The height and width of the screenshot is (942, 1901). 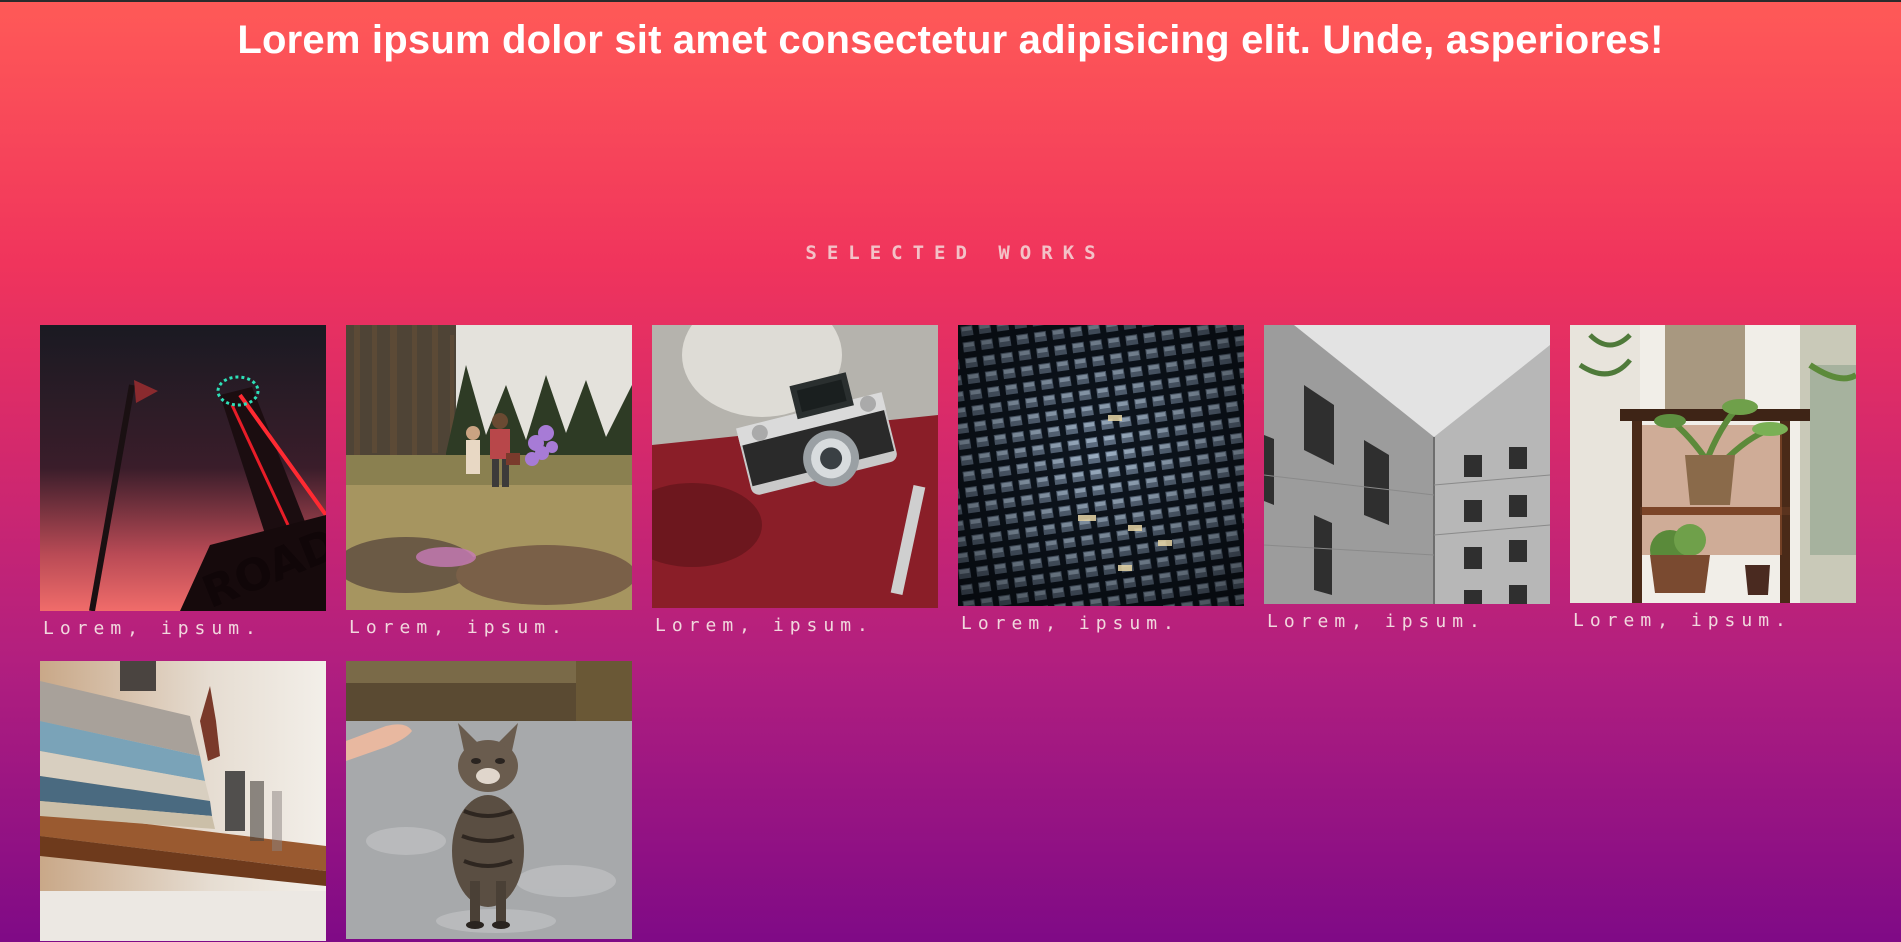 What do you see at coordinates (1101, 465) in the screenshot?
I see `gallery-image-building-facade` at bounding box center [1101, 465].